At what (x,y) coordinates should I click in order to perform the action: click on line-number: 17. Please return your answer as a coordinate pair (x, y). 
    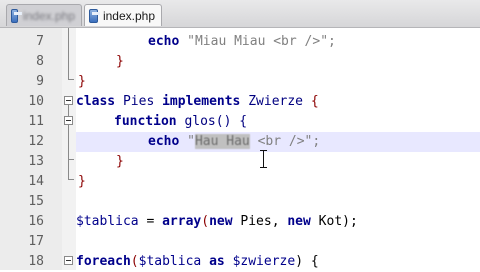
    Looking at the image, I should click on (36, 241).